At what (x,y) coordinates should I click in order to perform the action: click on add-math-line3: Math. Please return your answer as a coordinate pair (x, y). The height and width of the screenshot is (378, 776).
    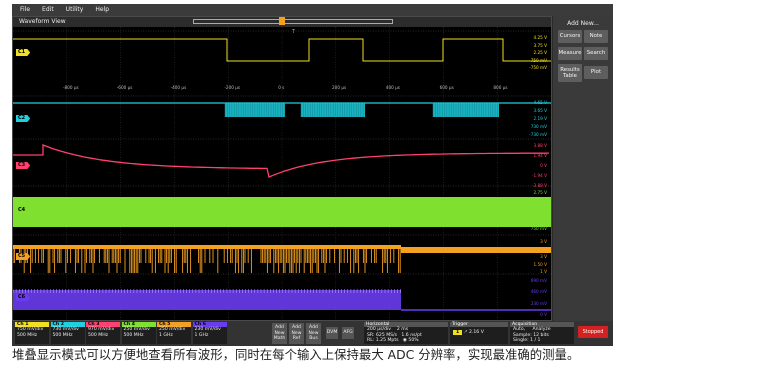
    Looking at the image, I should click on (279, 338).